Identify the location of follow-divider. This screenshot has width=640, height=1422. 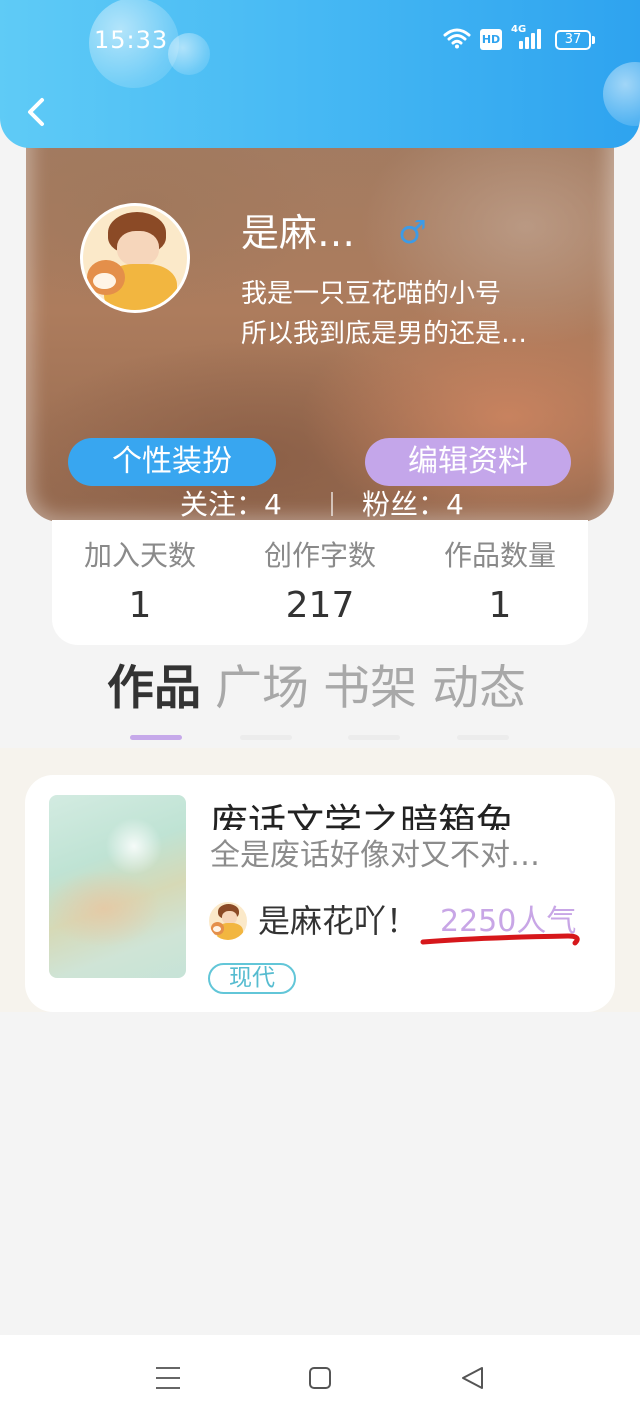
(332, 504).